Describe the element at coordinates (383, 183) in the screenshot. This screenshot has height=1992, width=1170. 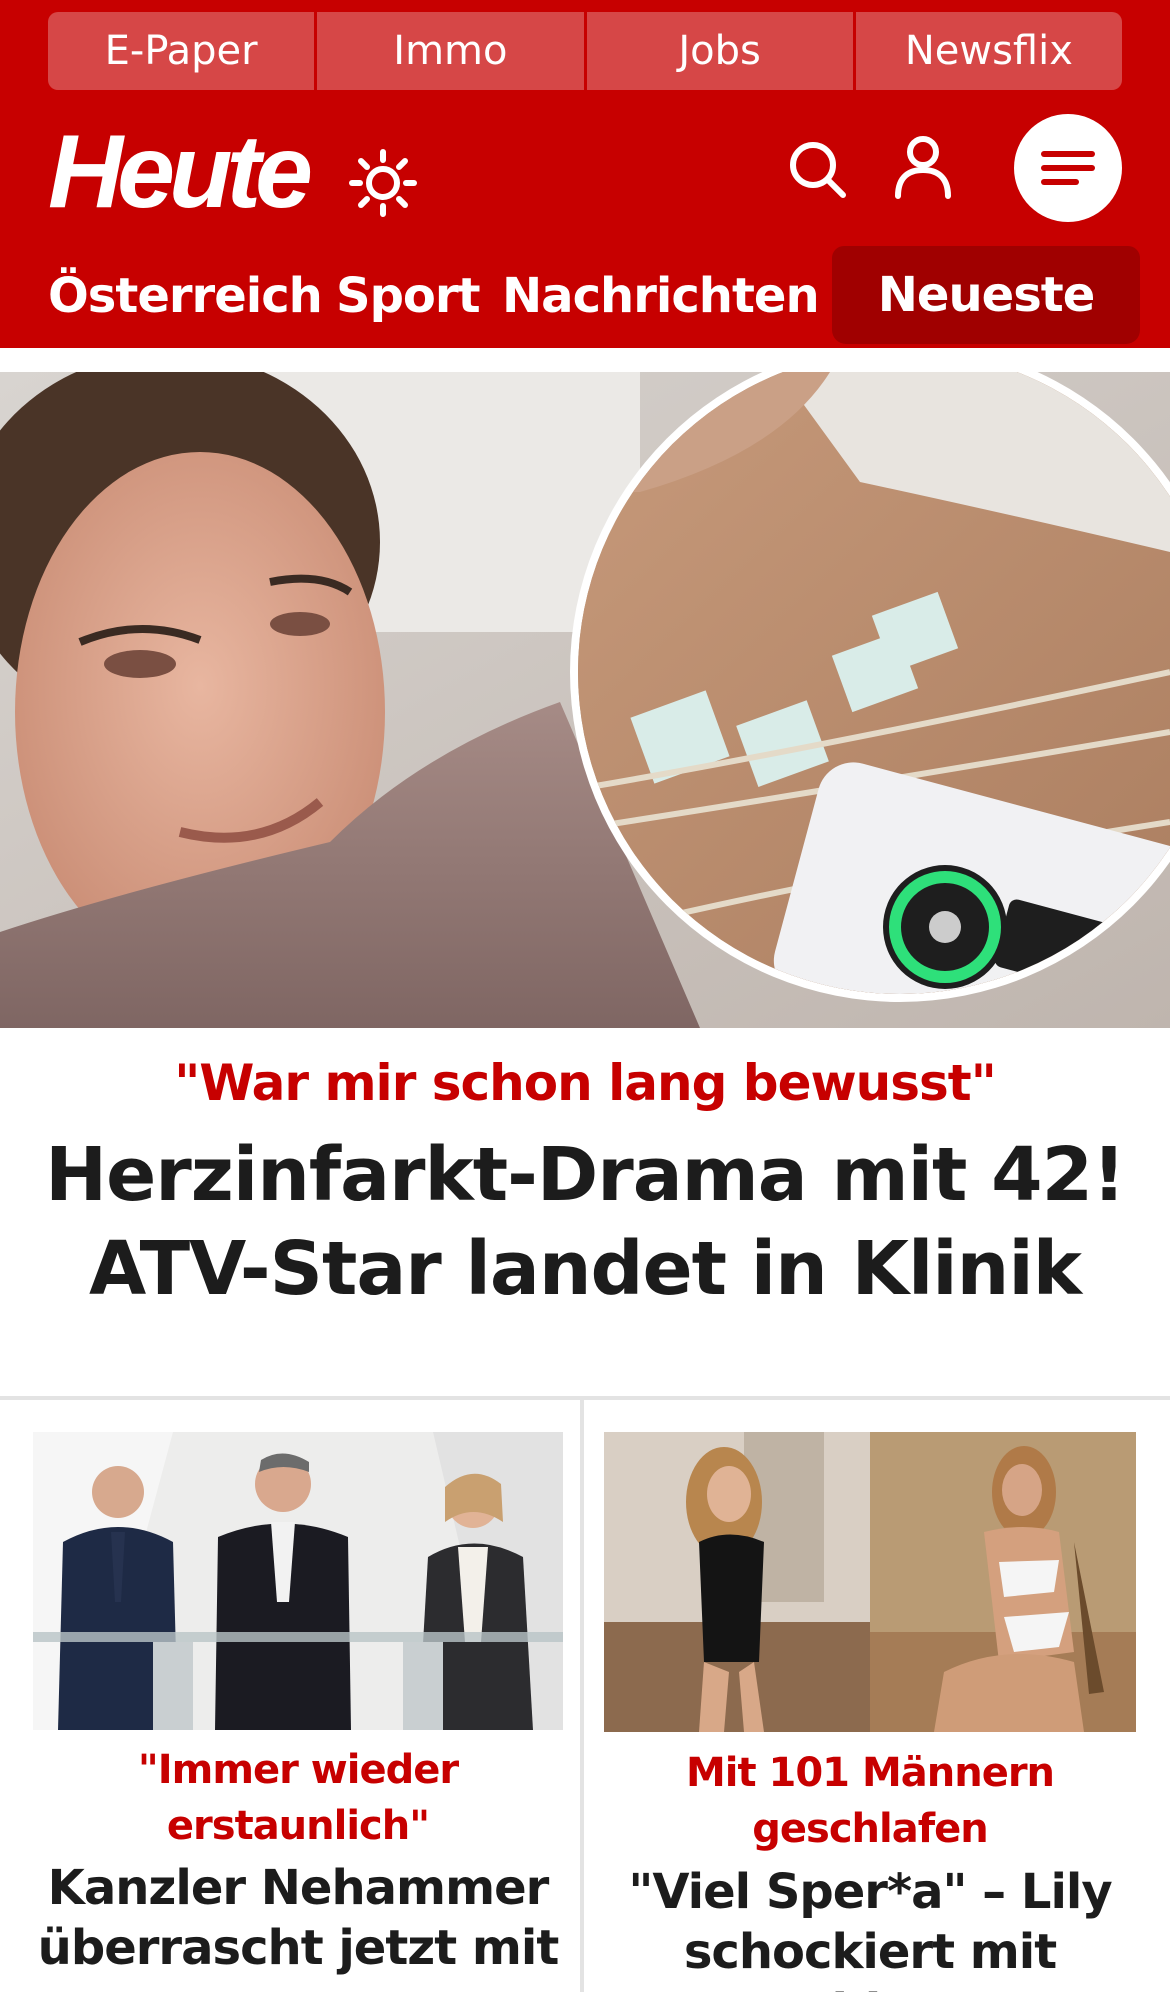
I see `sun-icon` at that location.